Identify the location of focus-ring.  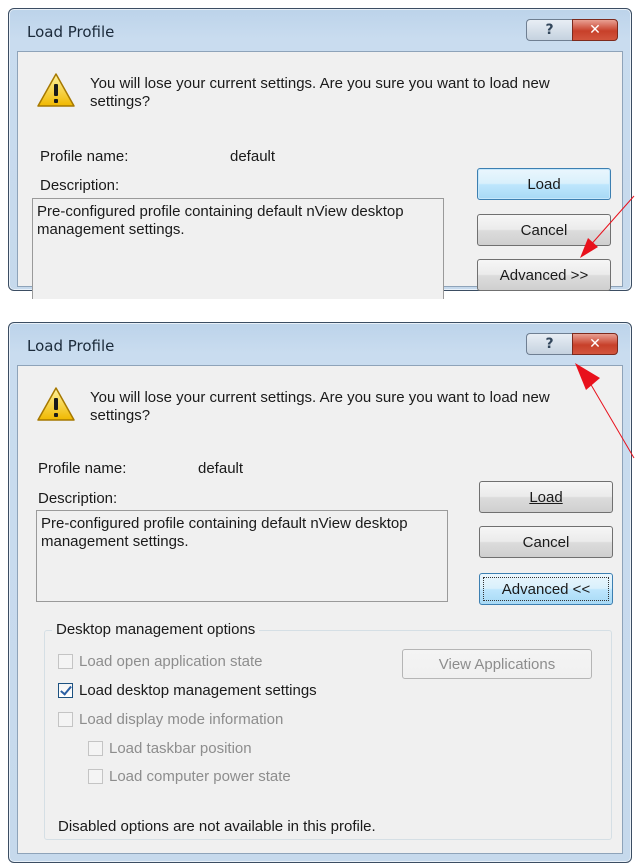
(546, 589).